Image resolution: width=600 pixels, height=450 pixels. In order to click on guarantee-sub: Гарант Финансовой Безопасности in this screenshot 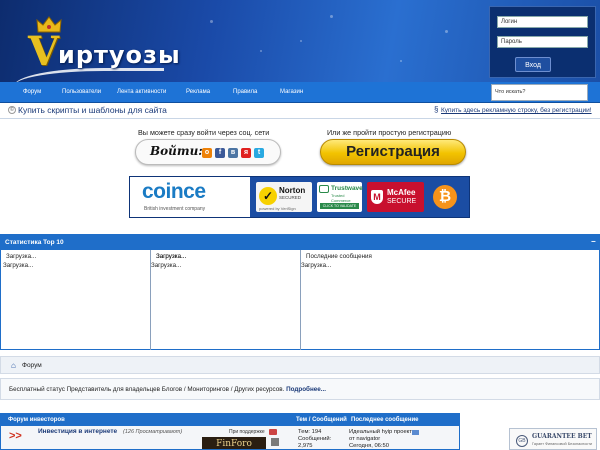, I will do `click(562, 444)`.